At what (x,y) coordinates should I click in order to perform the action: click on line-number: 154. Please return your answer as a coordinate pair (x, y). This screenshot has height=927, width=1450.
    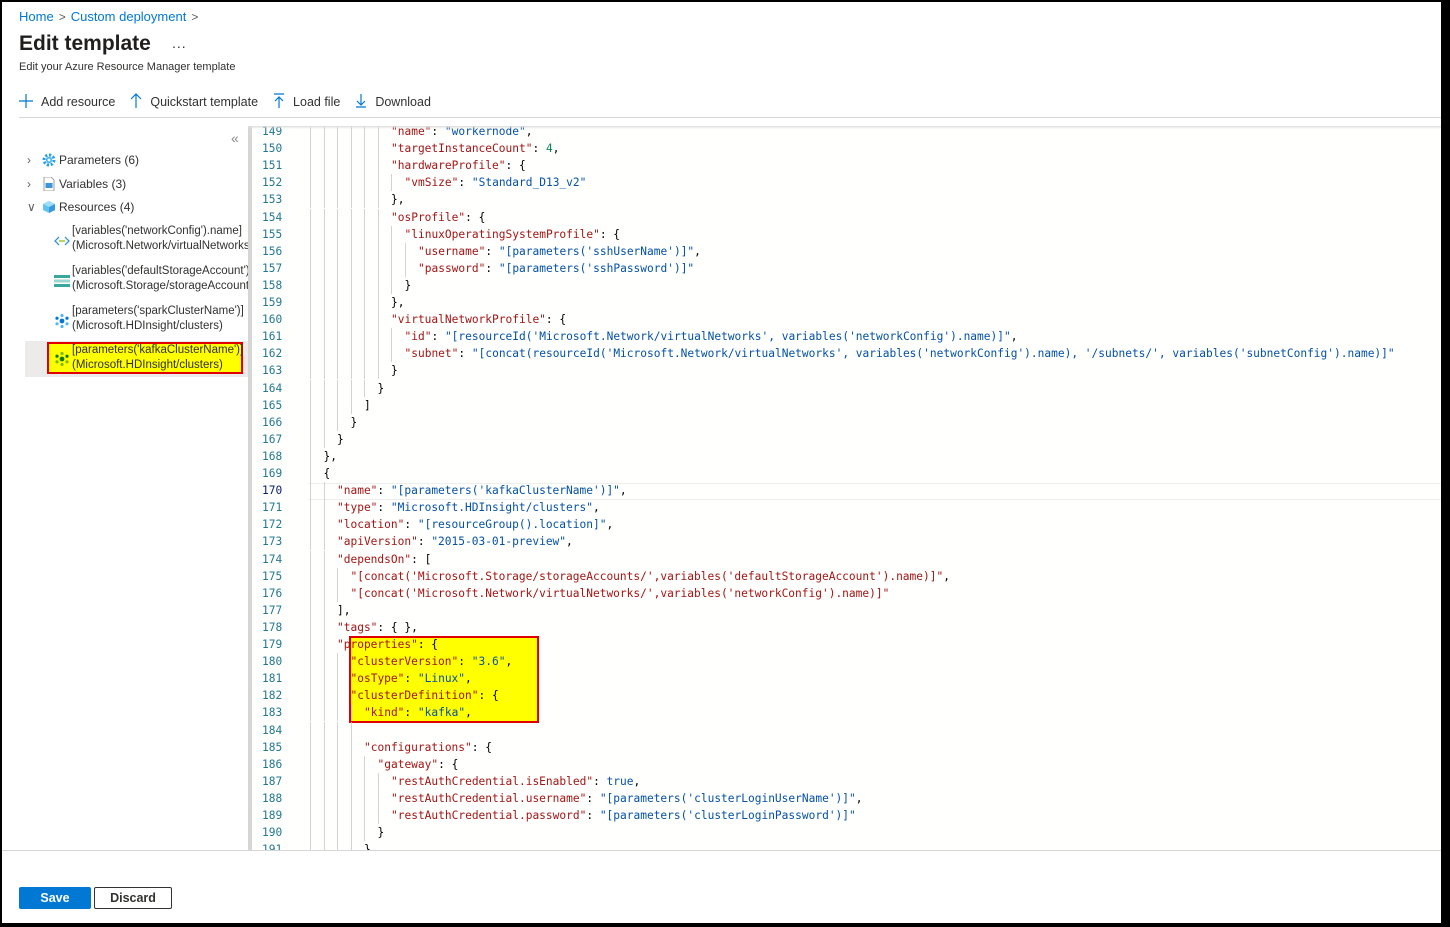
    Looking at the image, I should click on (272, 217).